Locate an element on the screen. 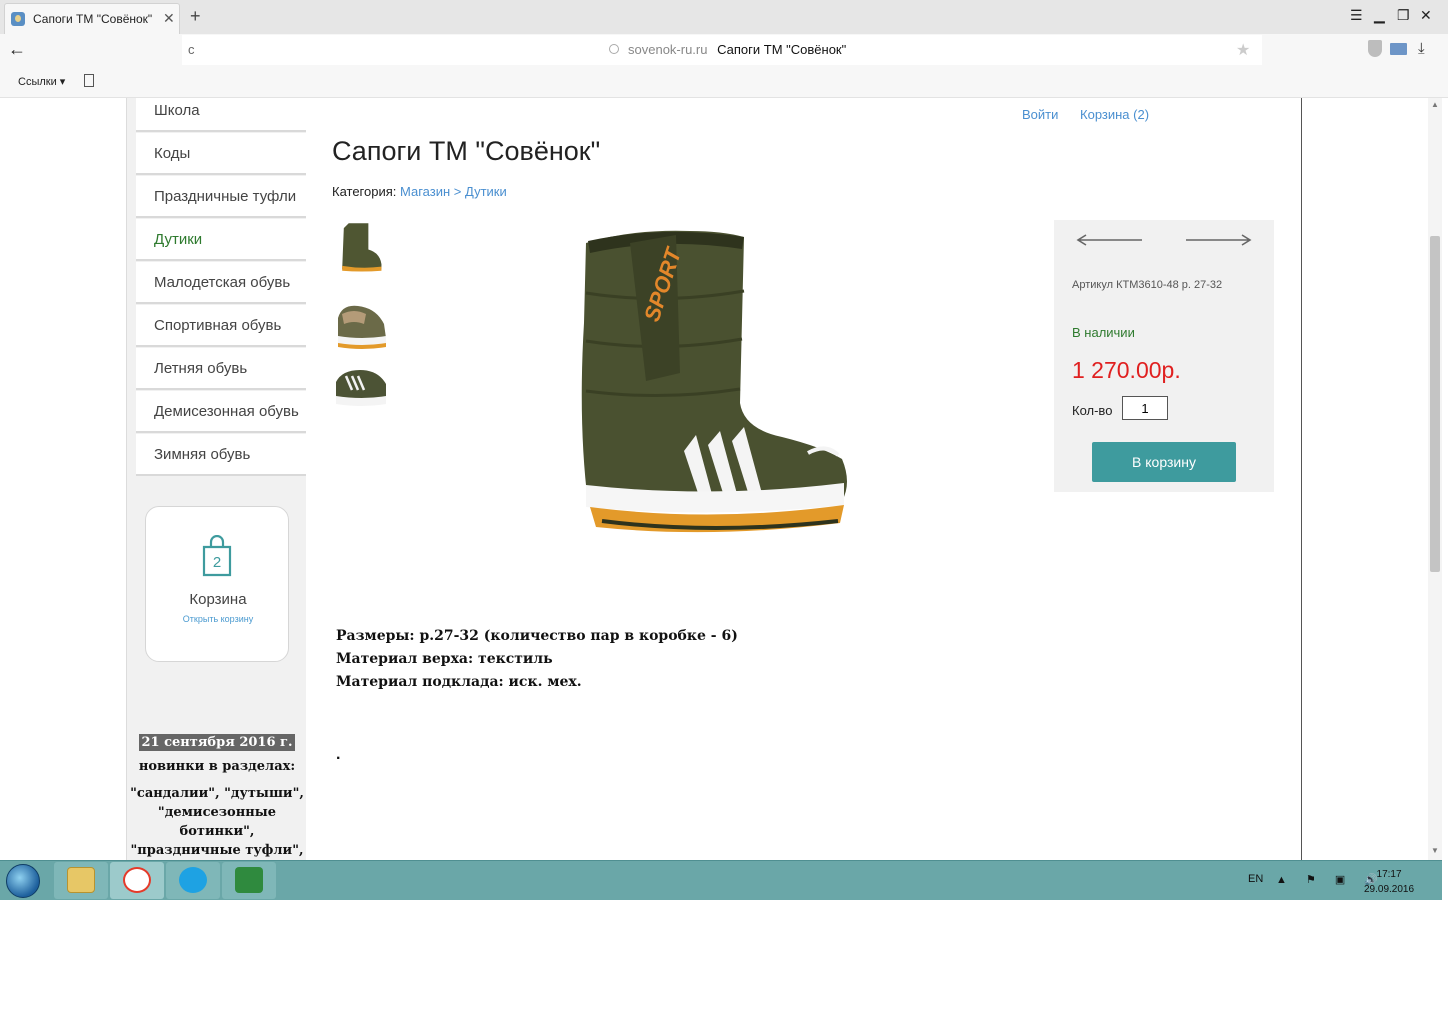  category-label: Спортивная обувь is located at coordinates (218, 325).